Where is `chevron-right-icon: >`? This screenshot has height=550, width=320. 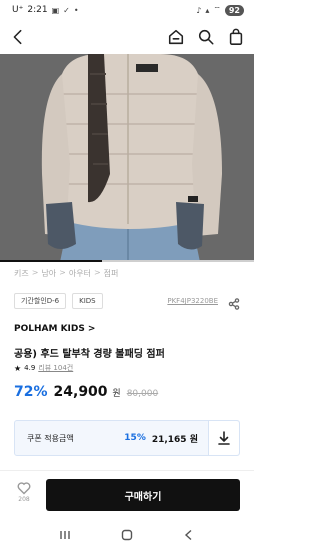 chevron-right-icon: > is located at coordinates (91, 329).